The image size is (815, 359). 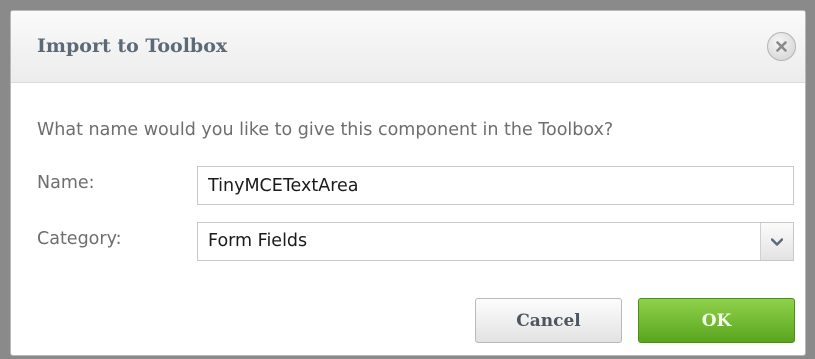 I want to click on close-button, so click(x=781, y=46).